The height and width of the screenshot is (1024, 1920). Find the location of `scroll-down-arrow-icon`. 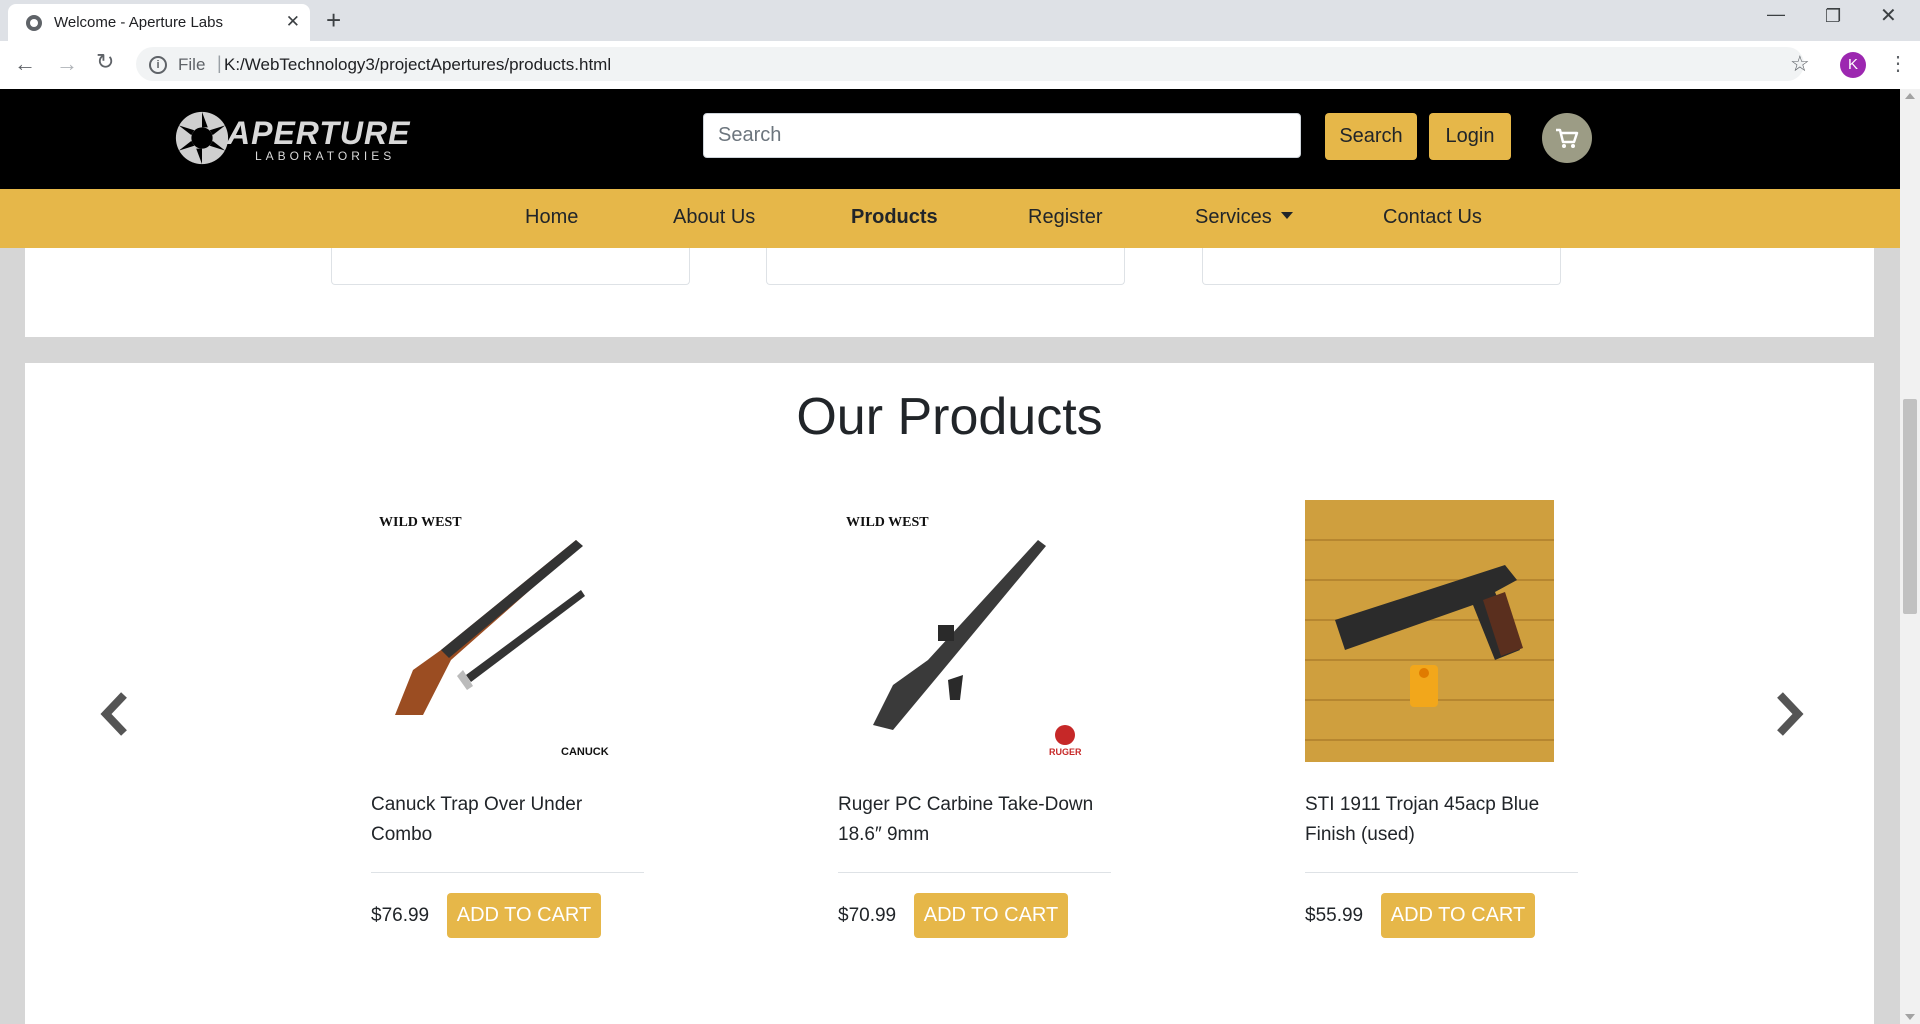

scroll-down-arrow-icon is located at coordinates (1910, 1017).